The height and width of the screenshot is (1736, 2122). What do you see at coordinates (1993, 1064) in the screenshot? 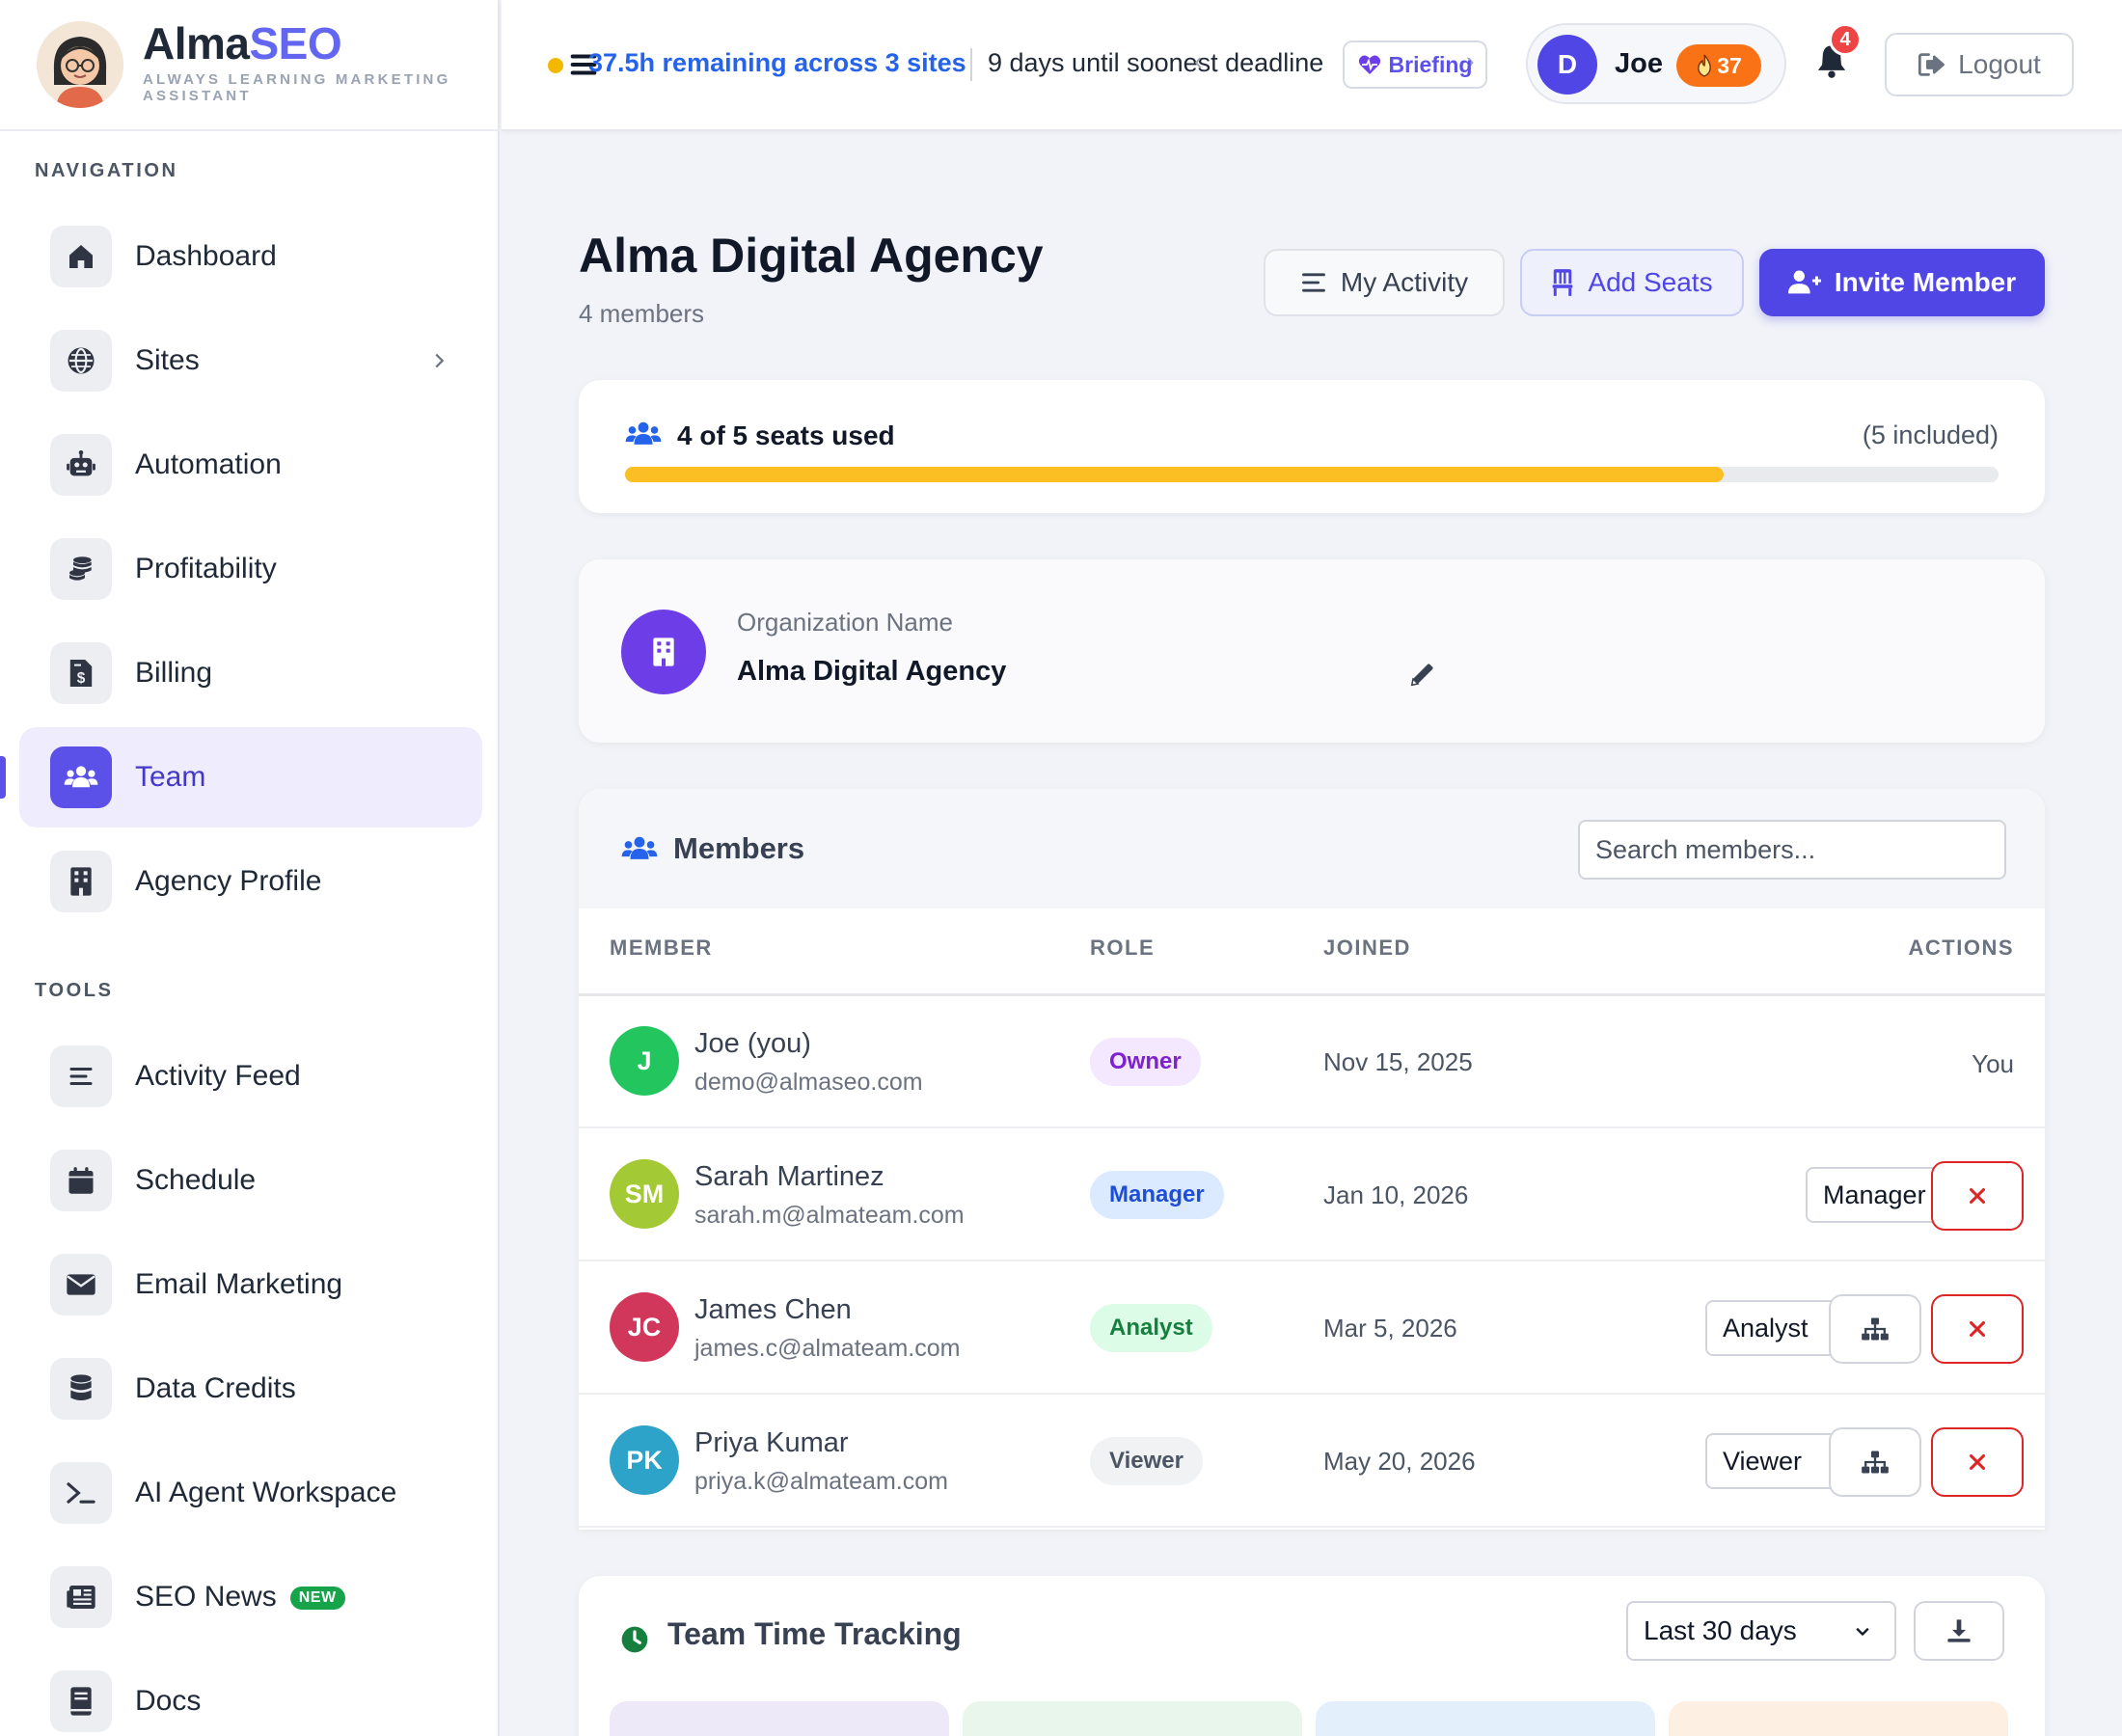
I see `you-label: You` at bounding box center [1993, 1064].